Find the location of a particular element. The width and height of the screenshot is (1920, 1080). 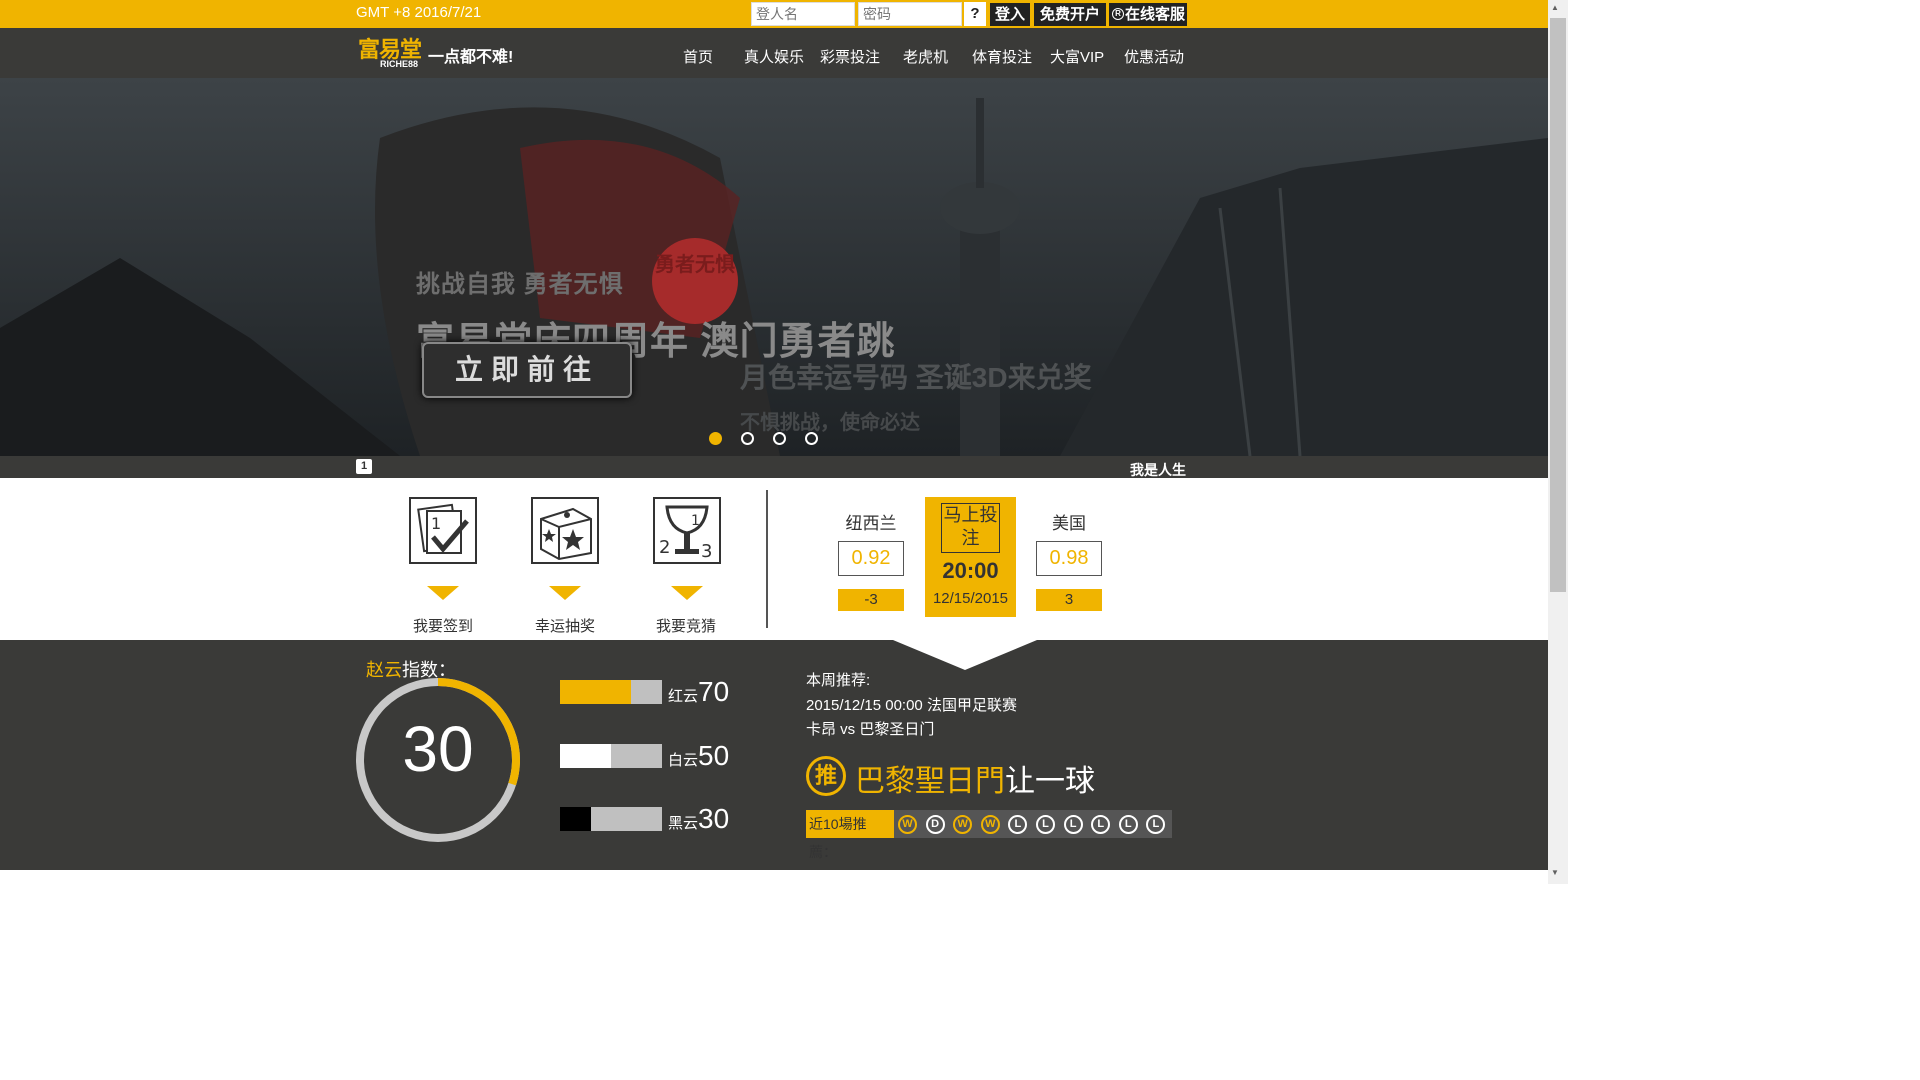

red-cloud-label: 红云70 is located at coordinates (698, 692).